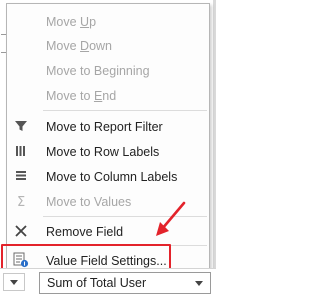  What do you see at coordinates (108, 21) in the screenshot?
I see `menu-item-move-up: Move Up` at bounding box center [108, 21].